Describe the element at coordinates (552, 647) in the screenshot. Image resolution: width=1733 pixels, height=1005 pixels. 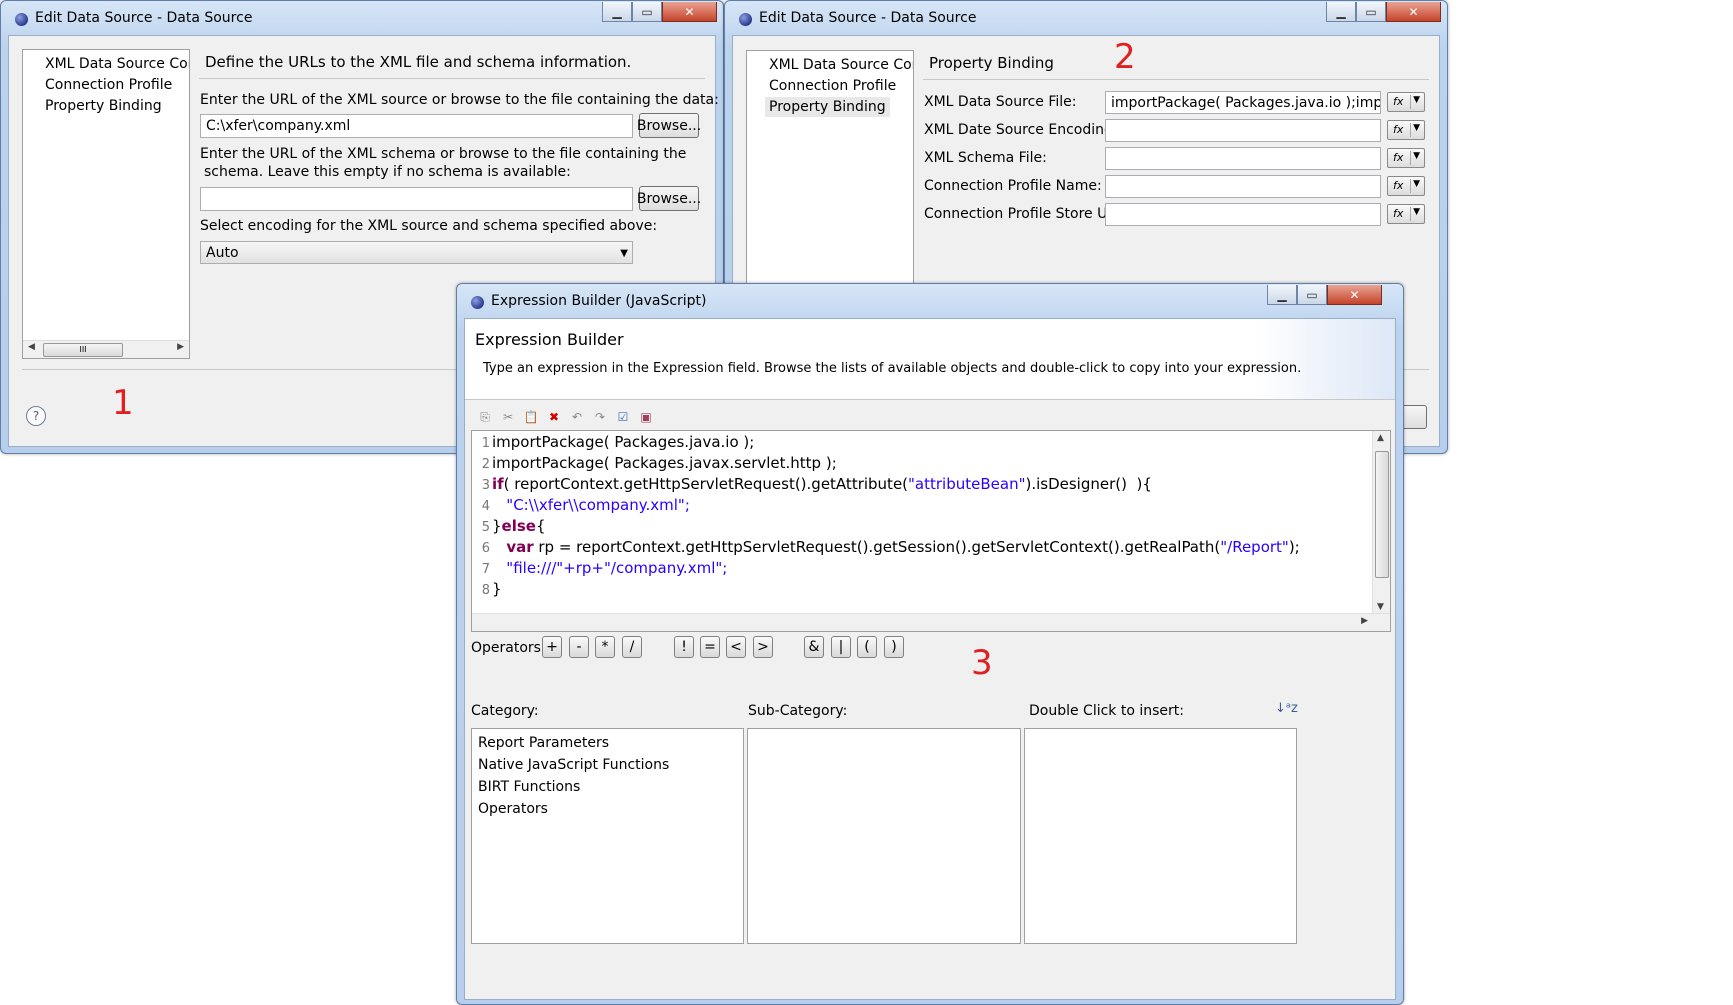
I see `operator-plus-button: +` at that location.